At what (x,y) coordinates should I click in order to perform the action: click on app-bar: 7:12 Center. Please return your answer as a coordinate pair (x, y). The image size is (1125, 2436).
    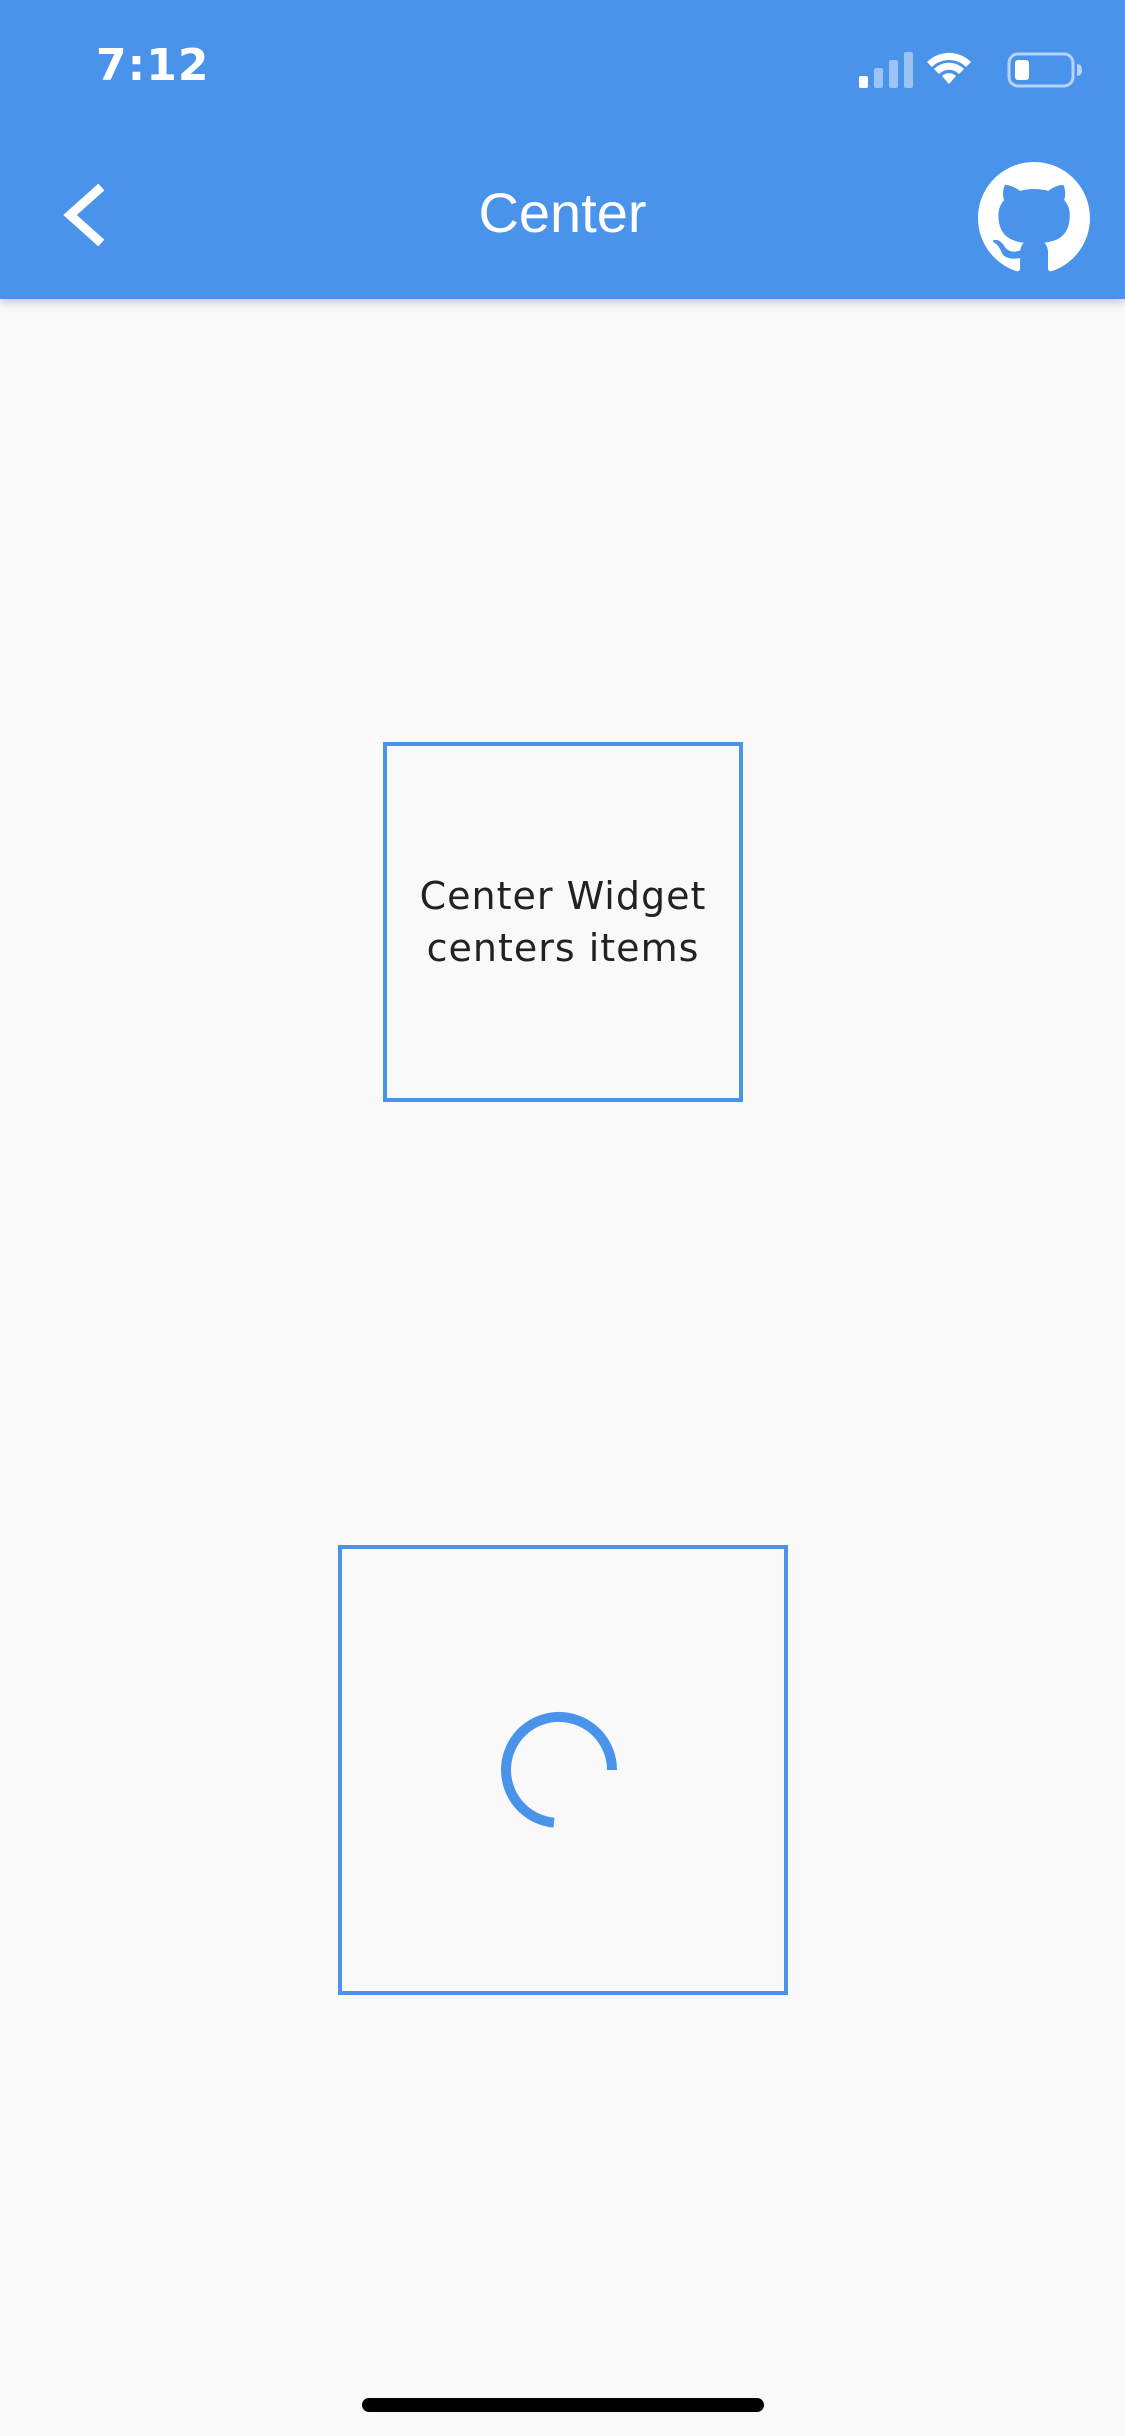
    Looking at the image, I should click on (562, 149).